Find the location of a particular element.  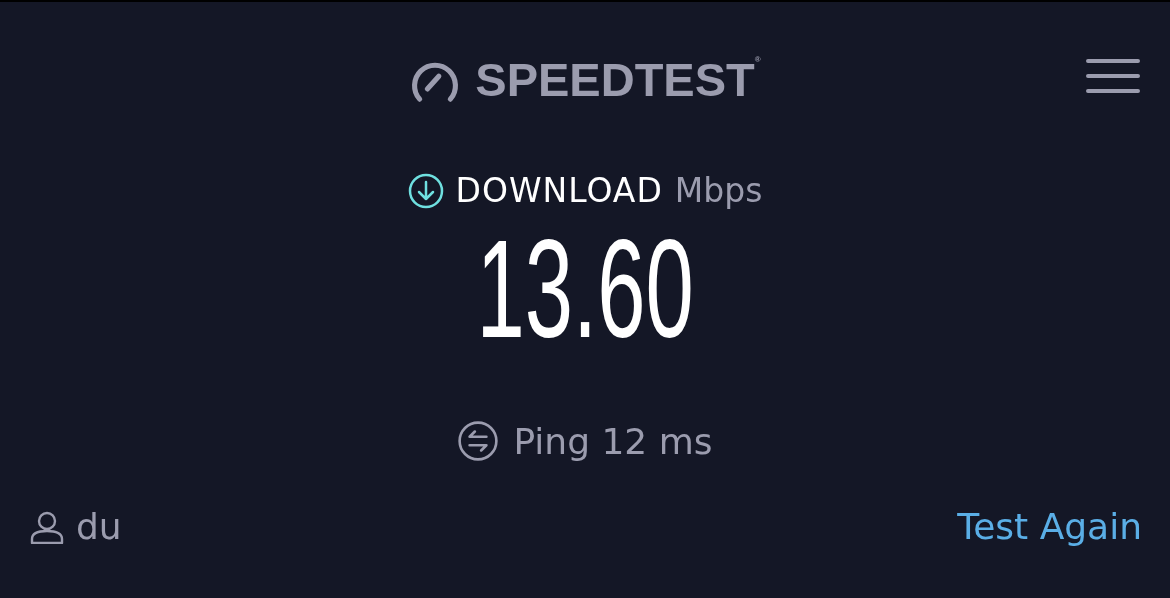

menu-button is located at coordinates (1113, 76).